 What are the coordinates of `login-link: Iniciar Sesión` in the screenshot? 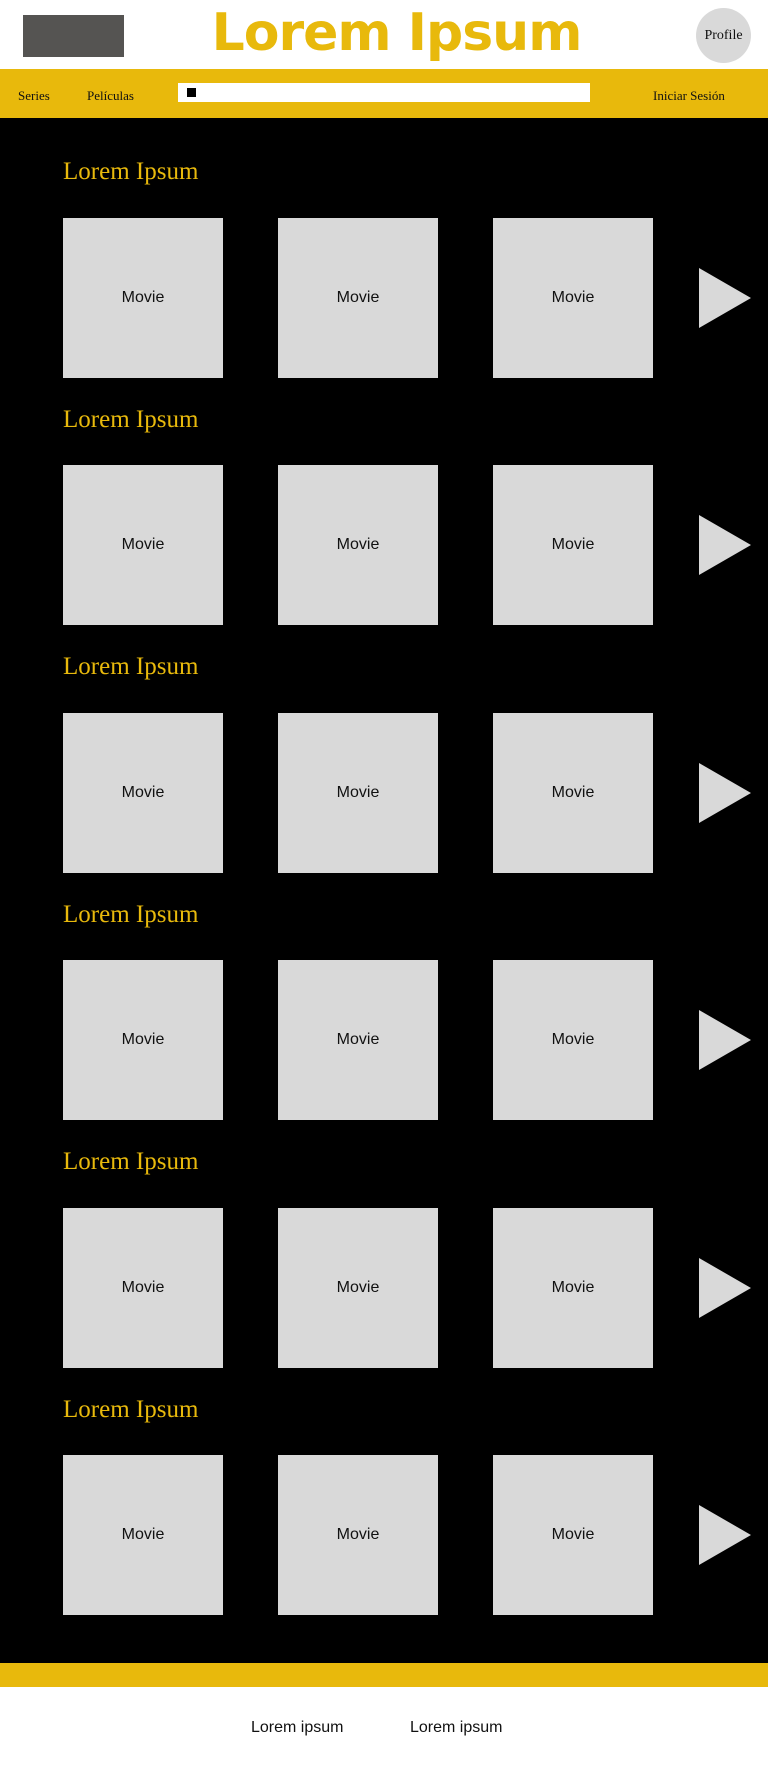 It's located at (689, 96).